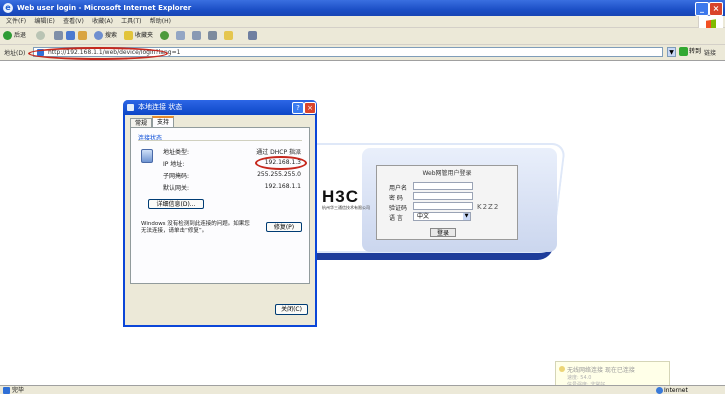 This screenshot has width=725, height=394. Describe the element at coordinates (16, 21) in the screenshot. I see `menu-file: 文件(F)` at that location.